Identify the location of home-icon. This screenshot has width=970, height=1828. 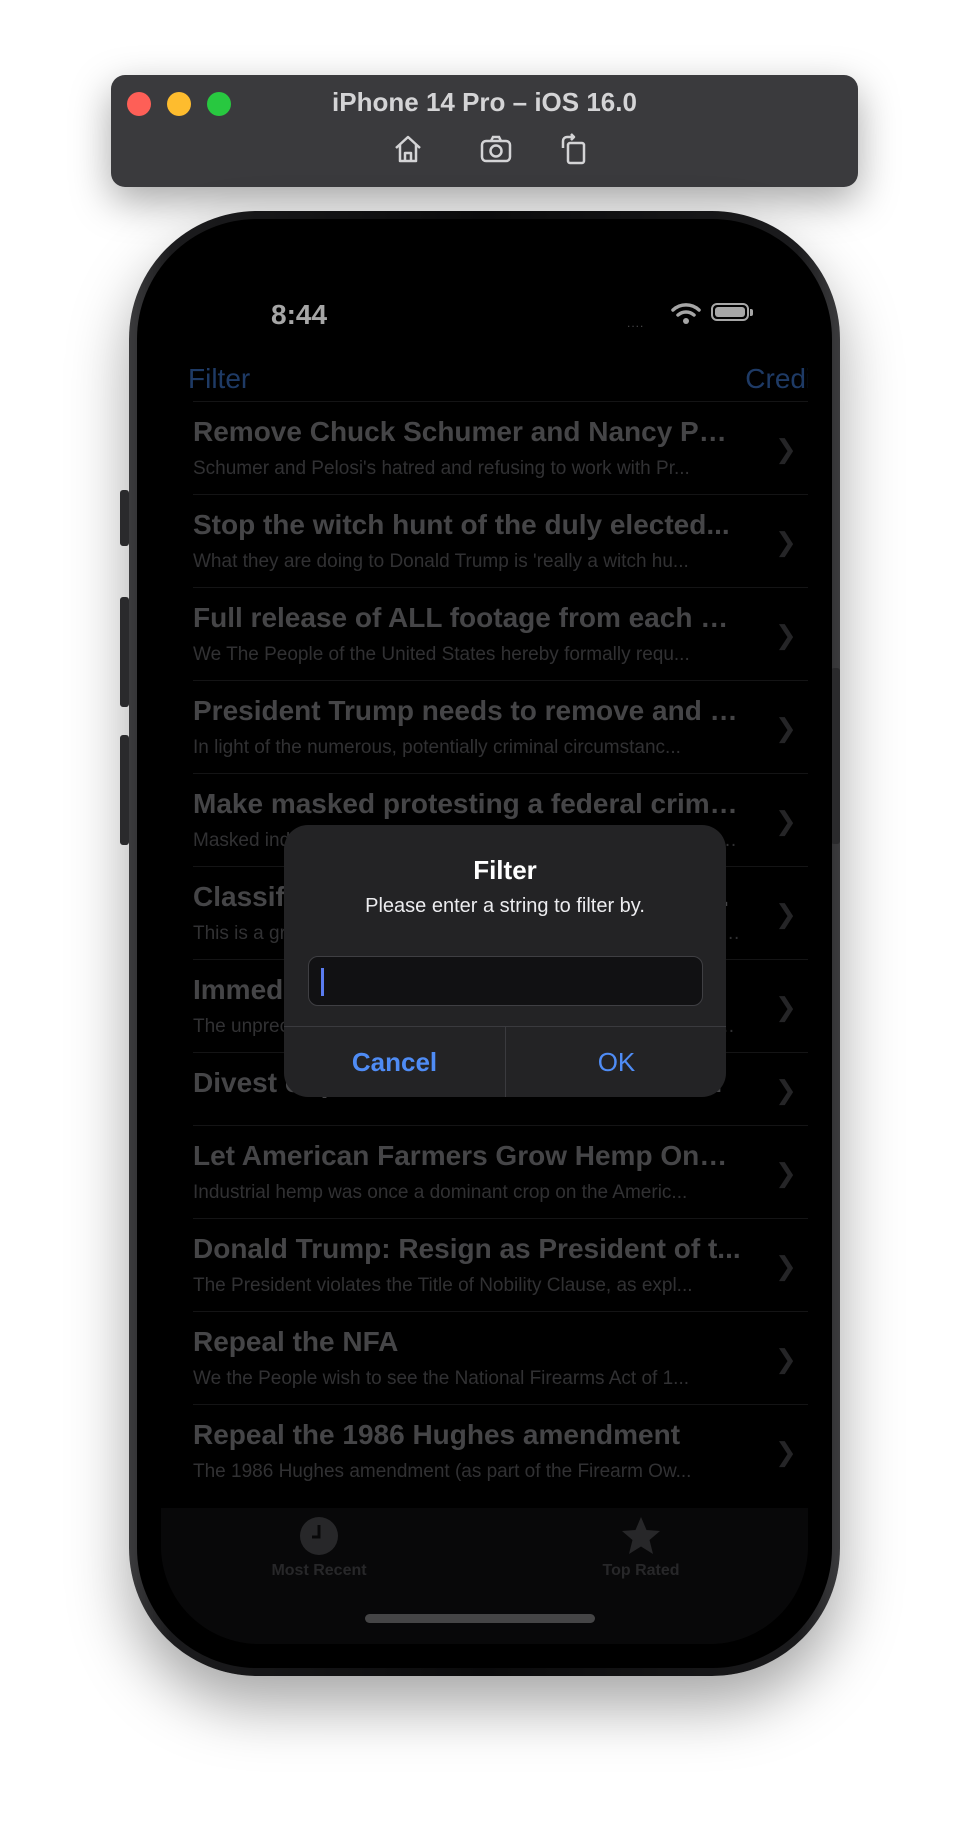
(408, 149).